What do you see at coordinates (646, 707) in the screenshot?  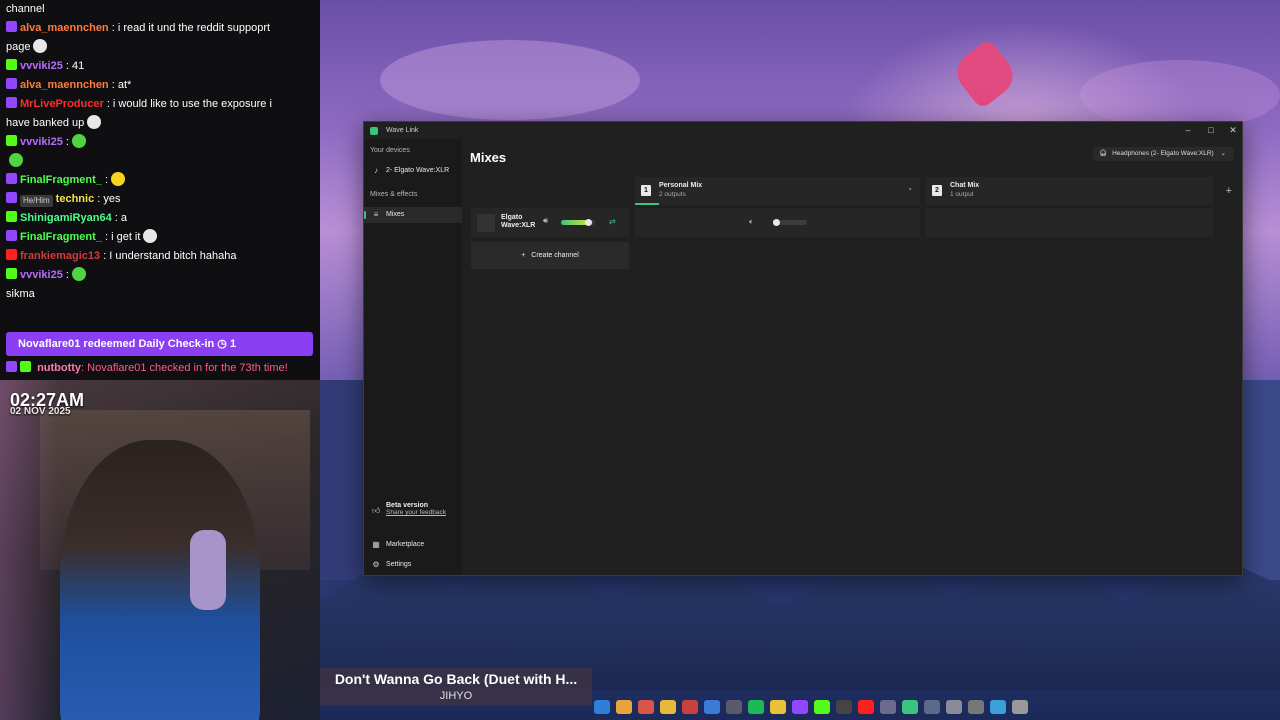 I see `browser-icon` at bounding box center [646, 707].